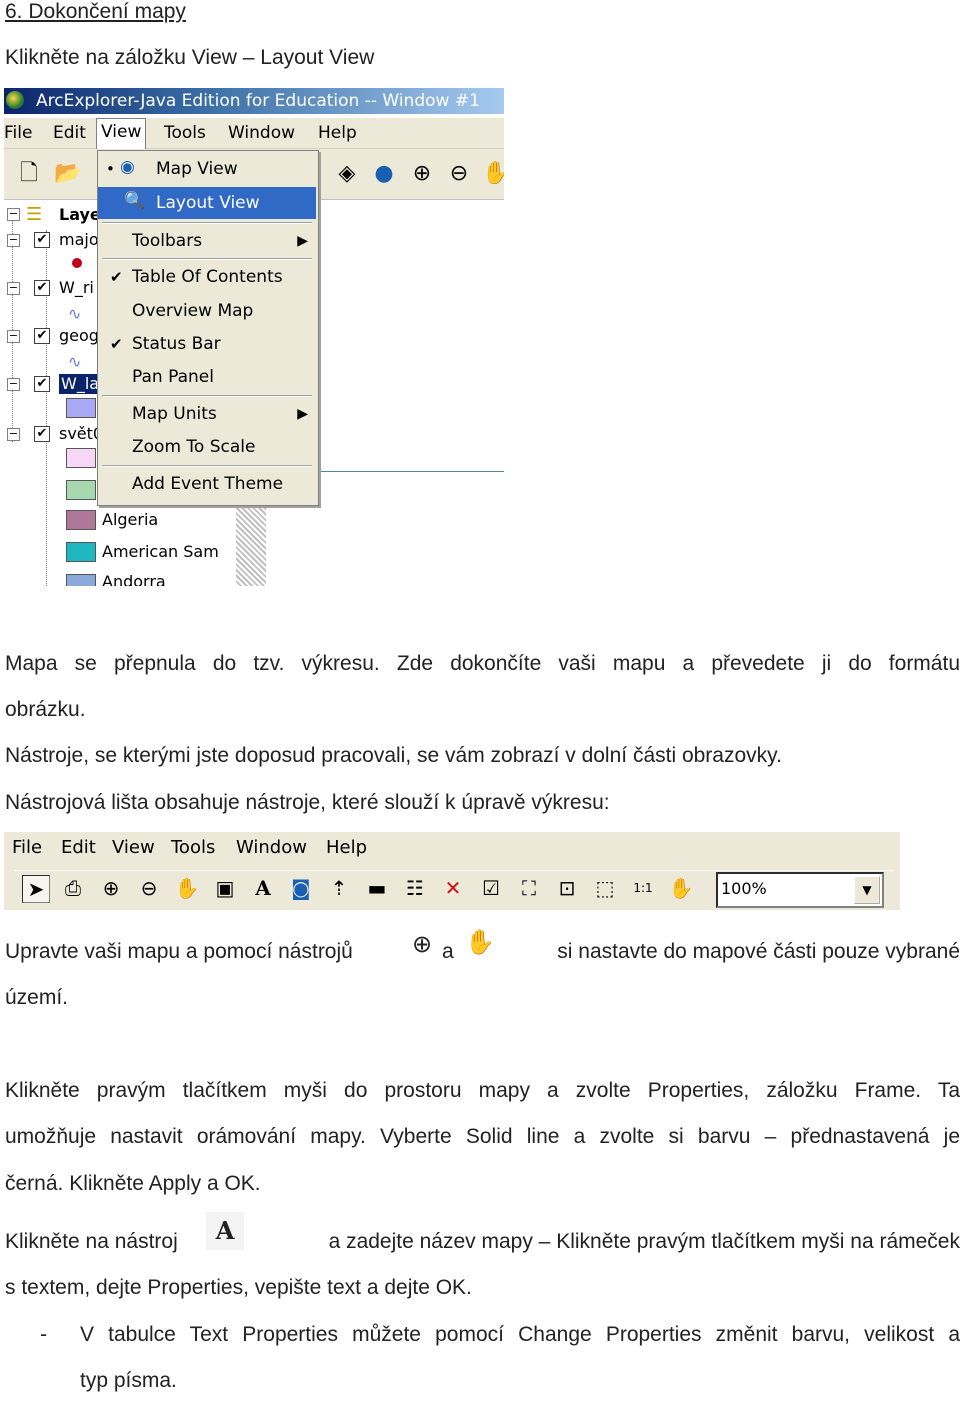  Describe the element at coordinates (54, 384) in the screenshot. I see `layer-row-selected: − ✔ W_la` at that location.